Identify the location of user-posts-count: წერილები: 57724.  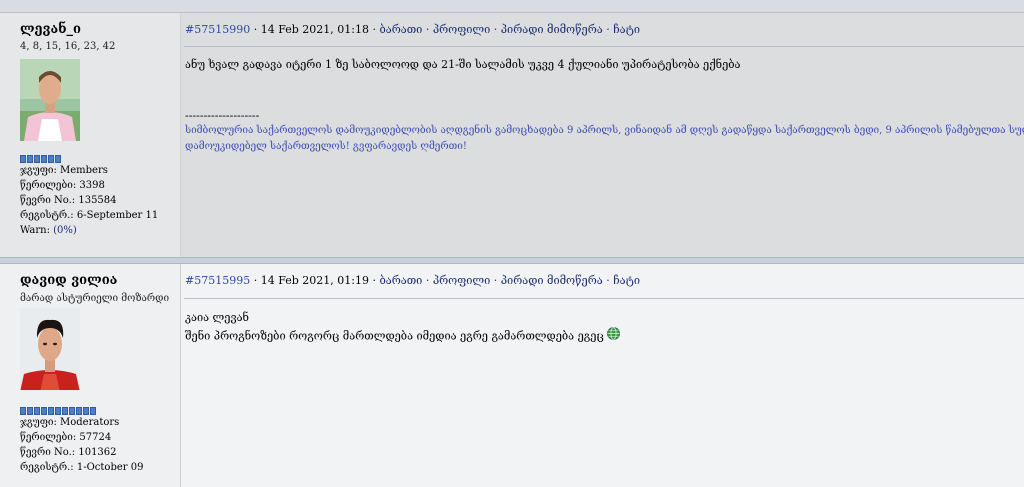
(65, 437).